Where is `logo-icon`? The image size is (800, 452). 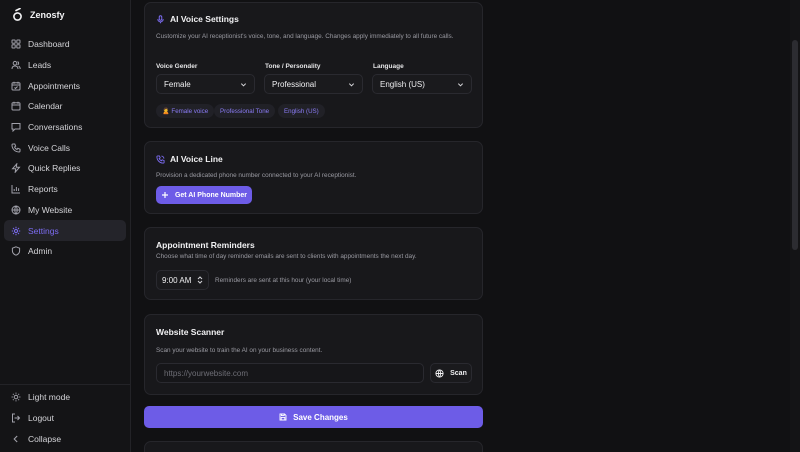
logo-icon is located at coordinates (17, 14).